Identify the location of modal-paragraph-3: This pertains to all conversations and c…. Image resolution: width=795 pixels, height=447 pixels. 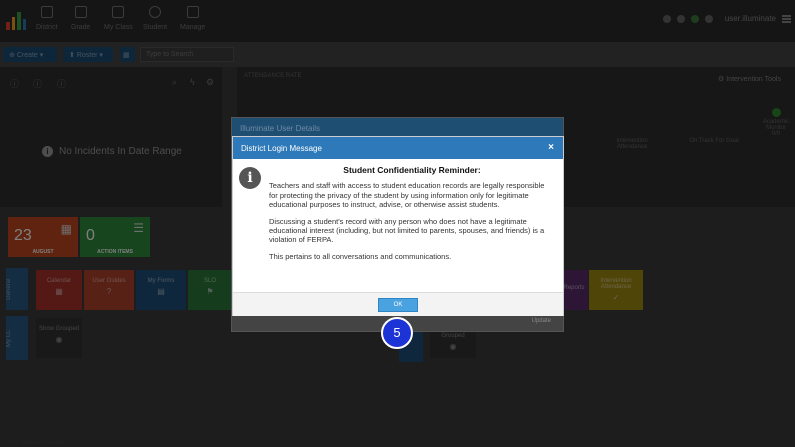
(360, 256).